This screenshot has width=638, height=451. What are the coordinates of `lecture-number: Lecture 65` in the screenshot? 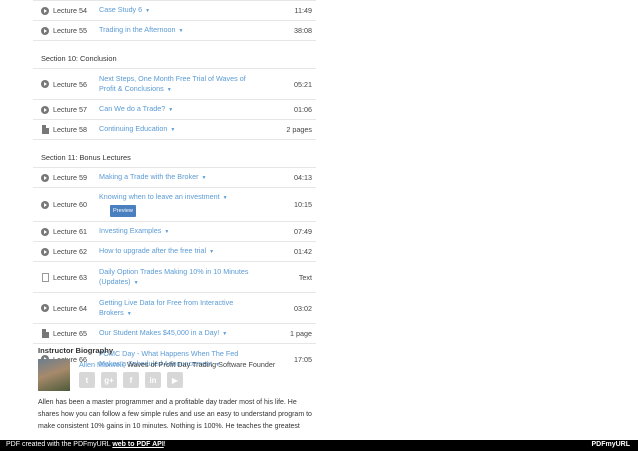 It's located at (70, 333).